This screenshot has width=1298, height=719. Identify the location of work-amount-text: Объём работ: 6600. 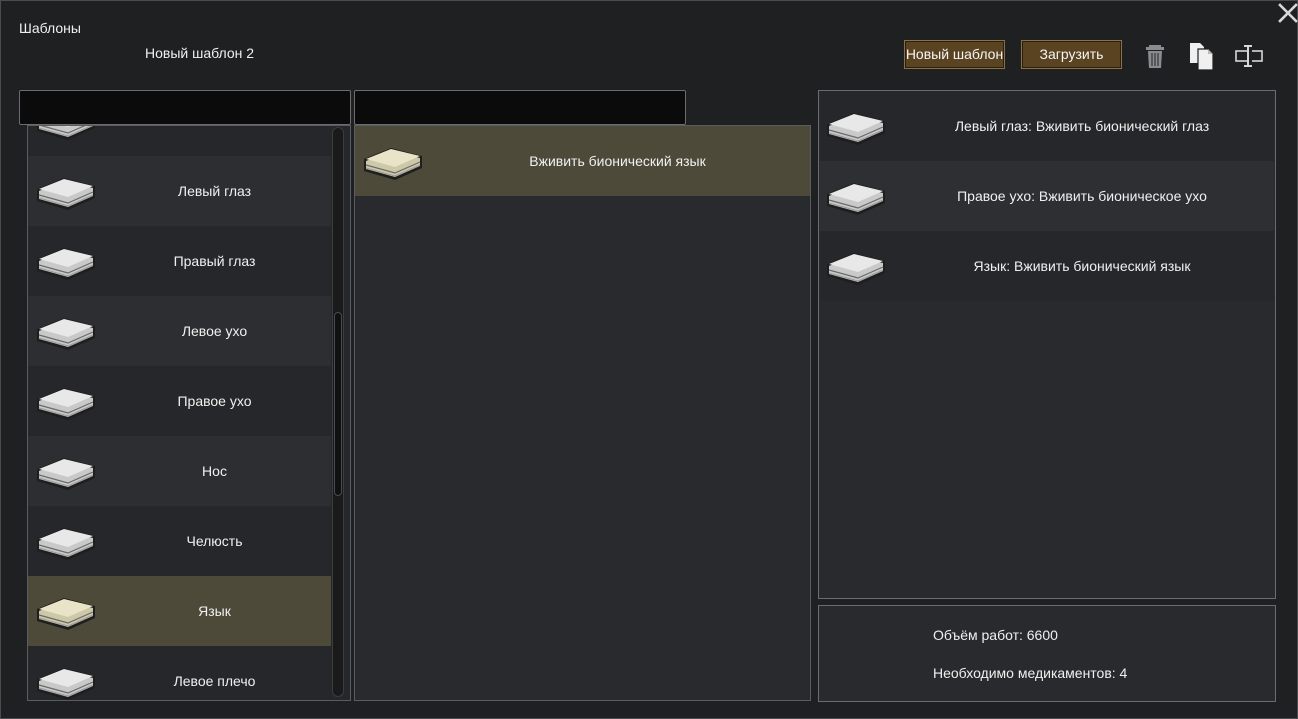
(995, 635).